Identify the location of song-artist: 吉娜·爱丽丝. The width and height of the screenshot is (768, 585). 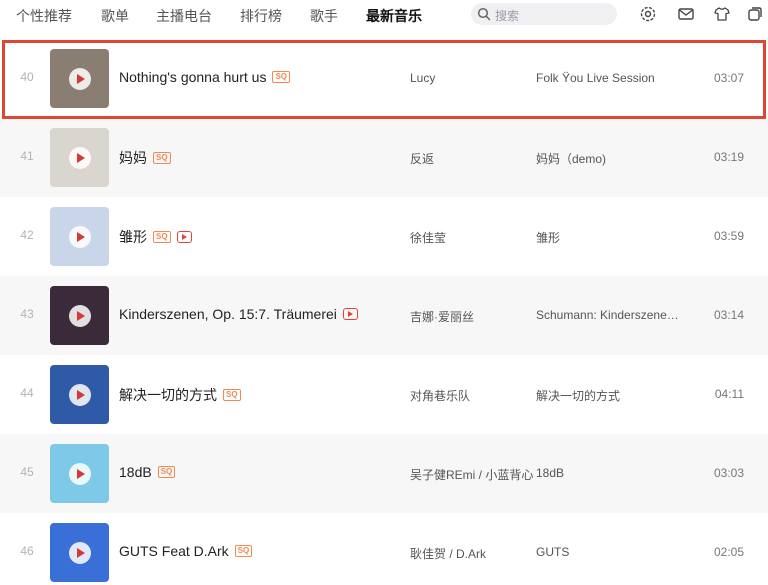
(442, 316).